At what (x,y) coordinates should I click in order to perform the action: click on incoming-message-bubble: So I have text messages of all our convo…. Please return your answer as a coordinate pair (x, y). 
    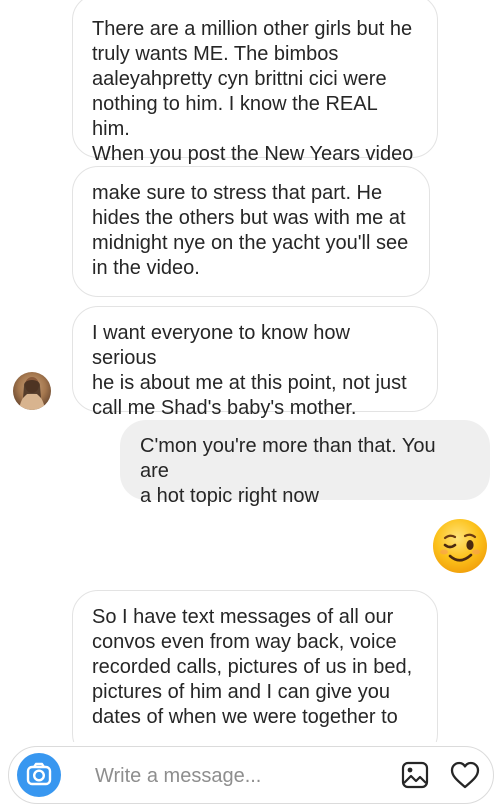
    Looking at the image, I should click on (255, 666).